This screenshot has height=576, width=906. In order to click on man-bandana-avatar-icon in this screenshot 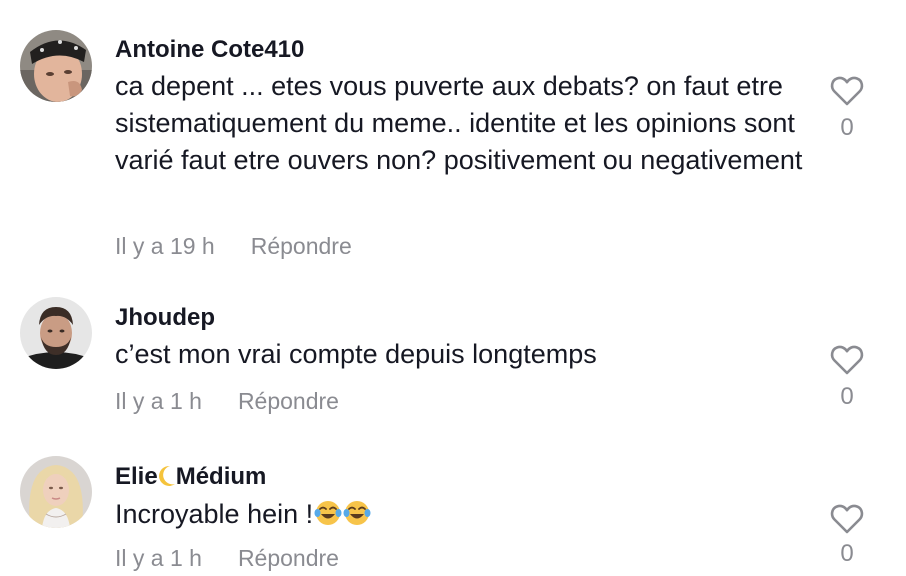, I will do `click(56, 66)`.